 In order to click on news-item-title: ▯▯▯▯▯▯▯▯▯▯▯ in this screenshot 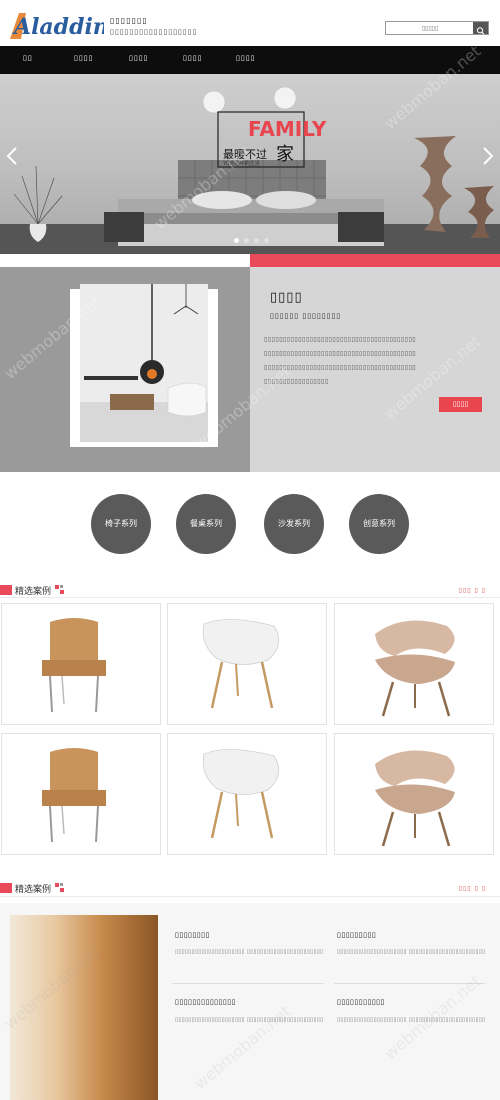, I will do `click(361, 1002)`.